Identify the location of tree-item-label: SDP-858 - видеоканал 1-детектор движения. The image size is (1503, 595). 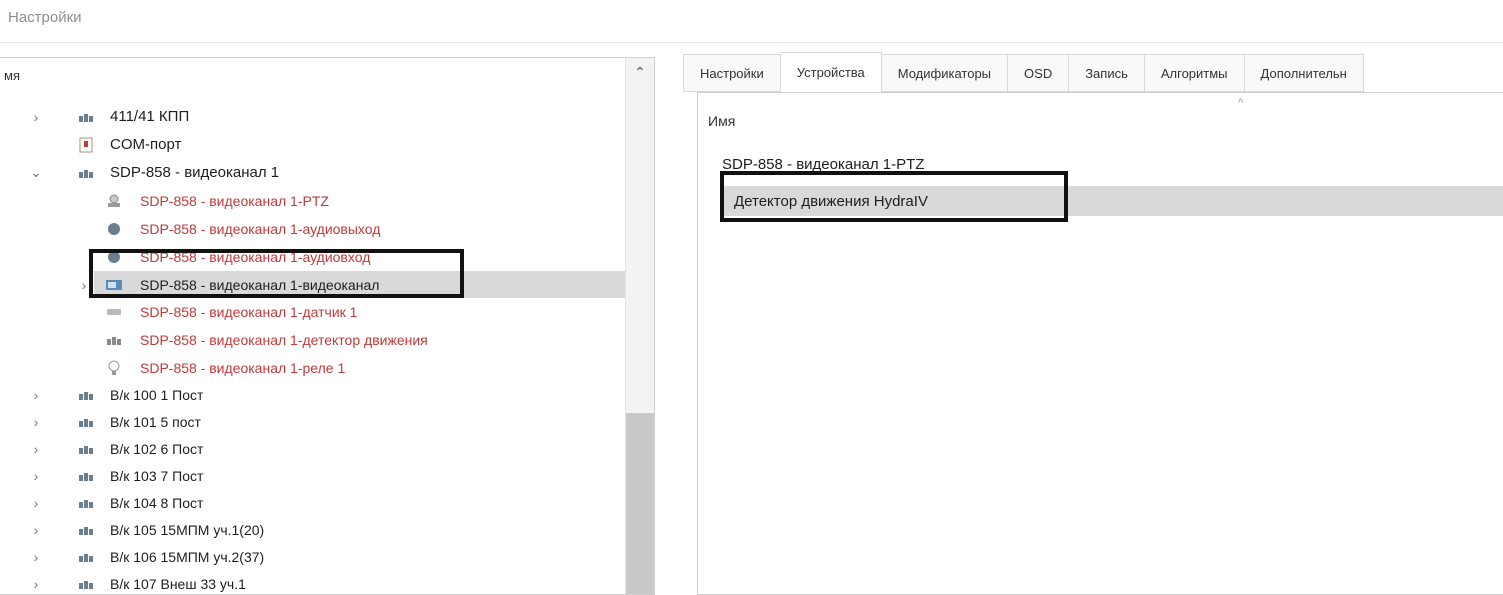
(284, 339).